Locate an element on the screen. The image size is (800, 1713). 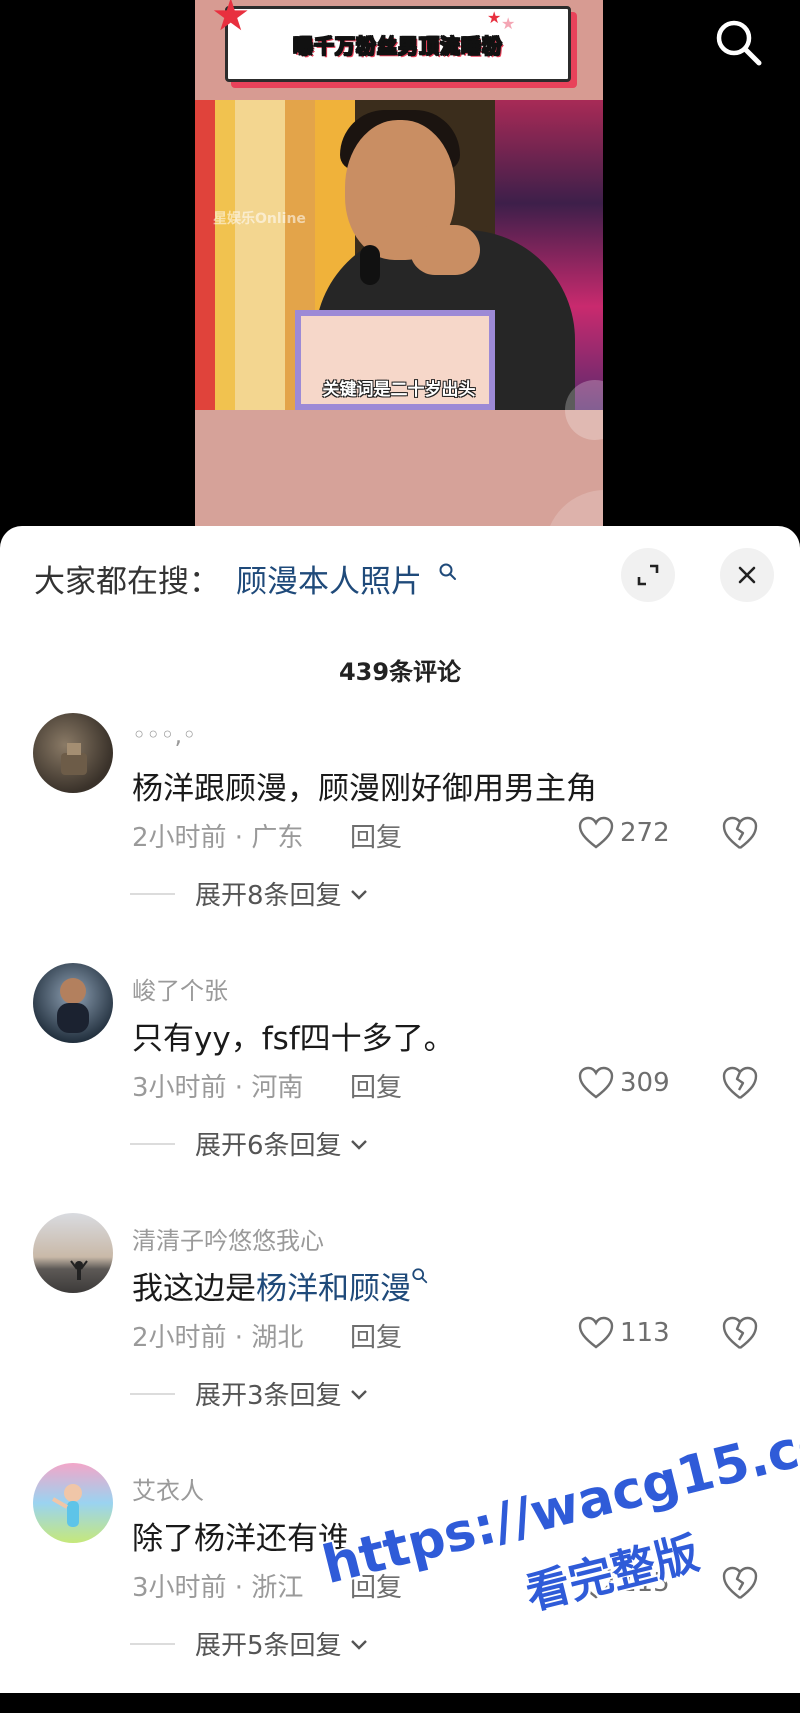
expand-icon is located at coordinates (648, 575).